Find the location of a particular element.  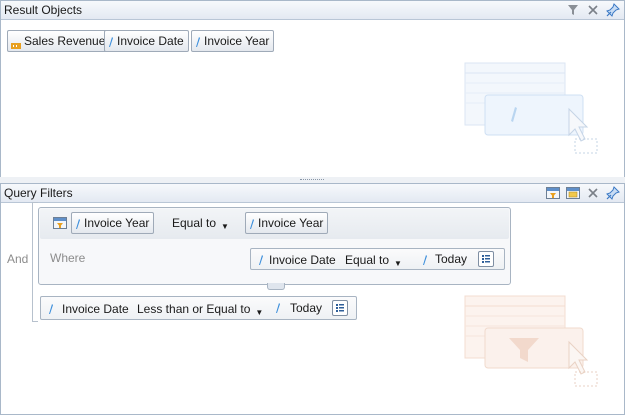

measure-icon is located at coordinates (16, 43).